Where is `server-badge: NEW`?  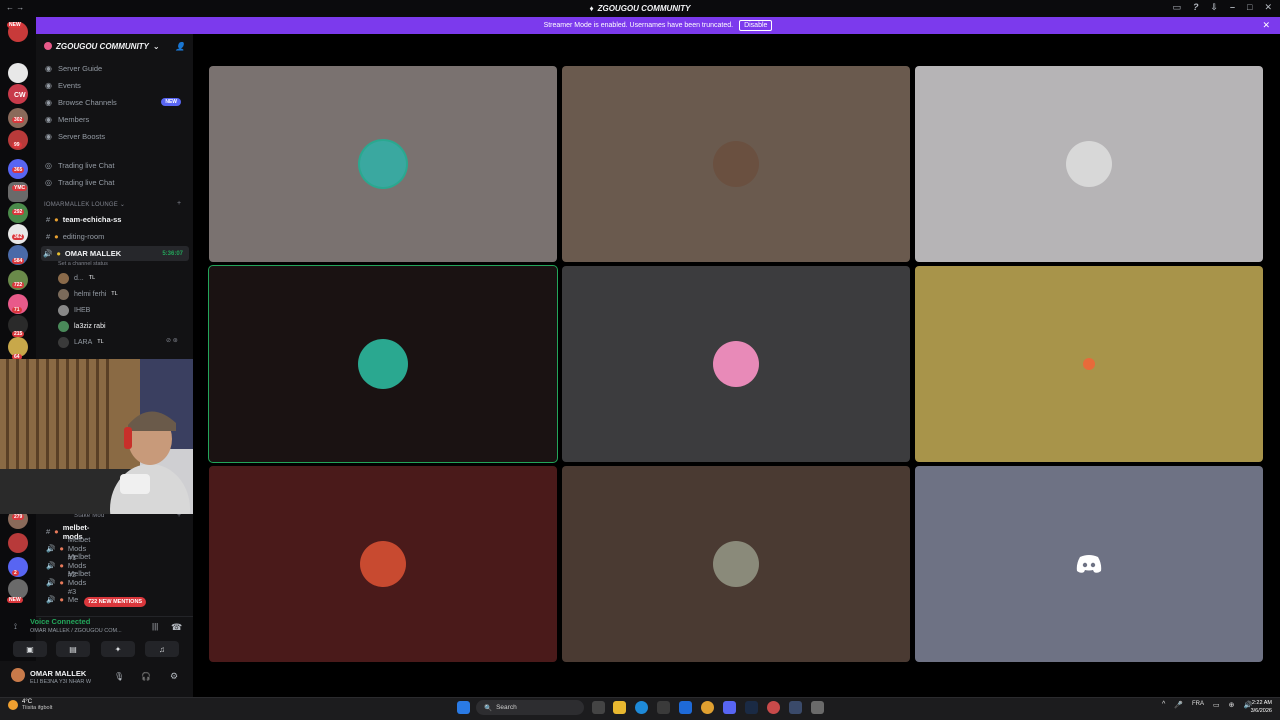
server-badge: NEW is located at coordinates (15, 600).